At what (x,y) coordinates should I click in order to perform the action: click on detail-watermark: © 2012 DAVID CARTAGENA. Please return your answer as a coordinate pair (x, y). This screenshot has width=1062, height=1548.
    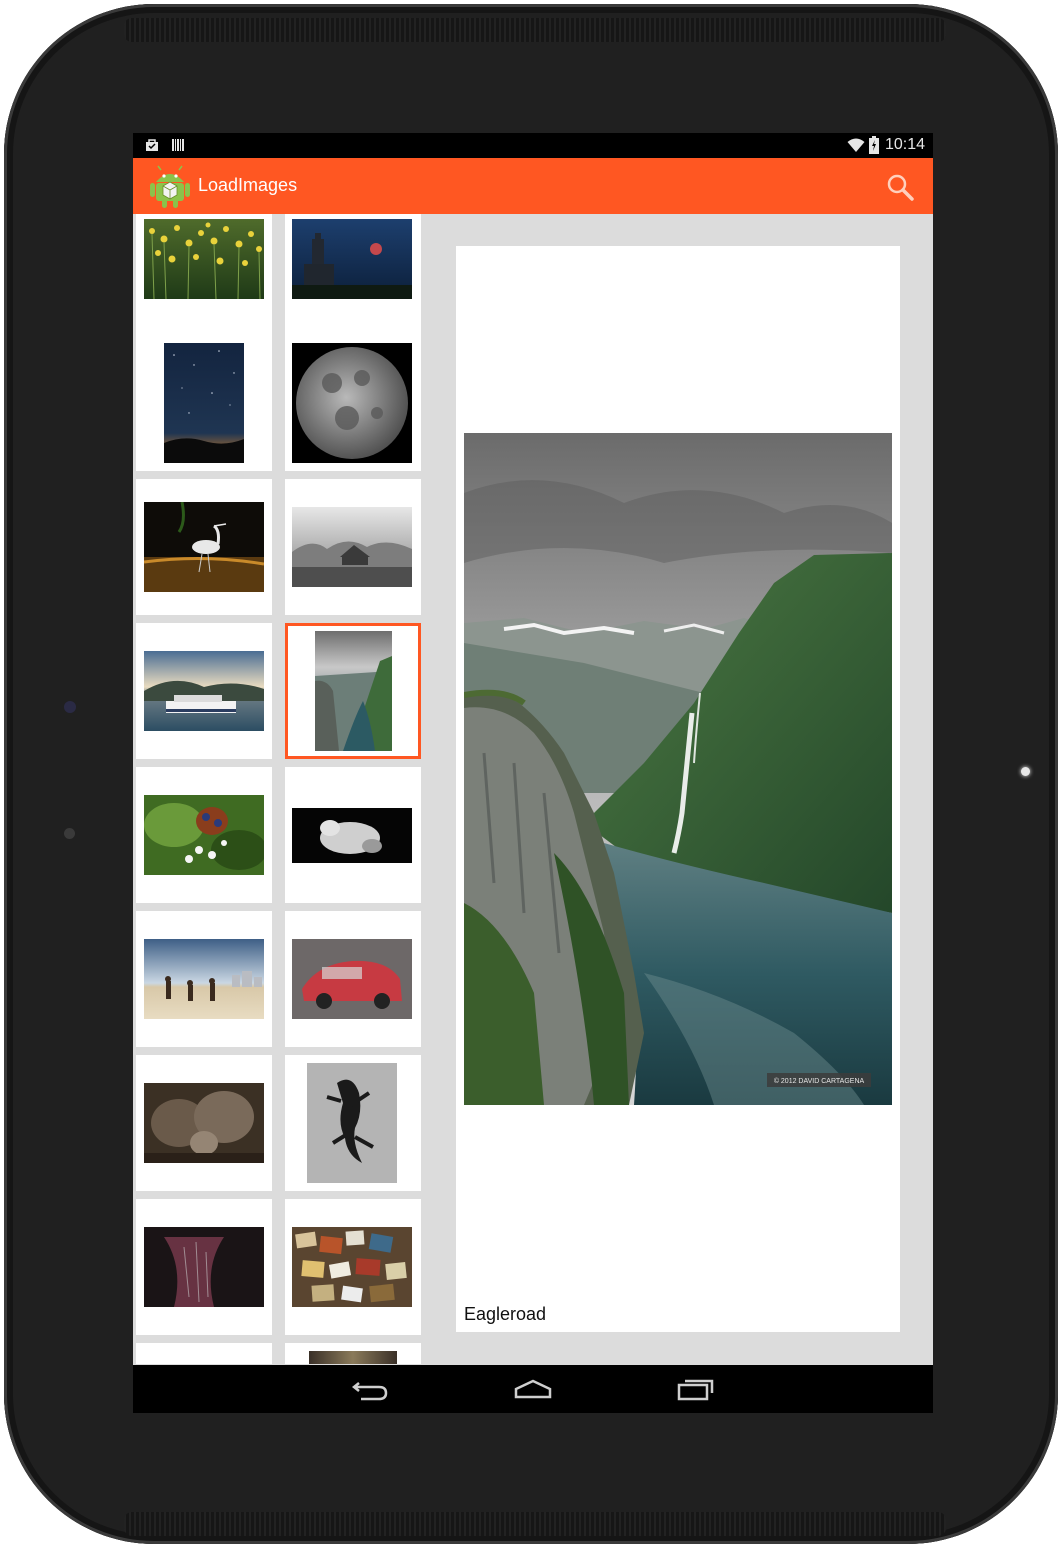
    Looking at the image, I should click on (819, 1081).